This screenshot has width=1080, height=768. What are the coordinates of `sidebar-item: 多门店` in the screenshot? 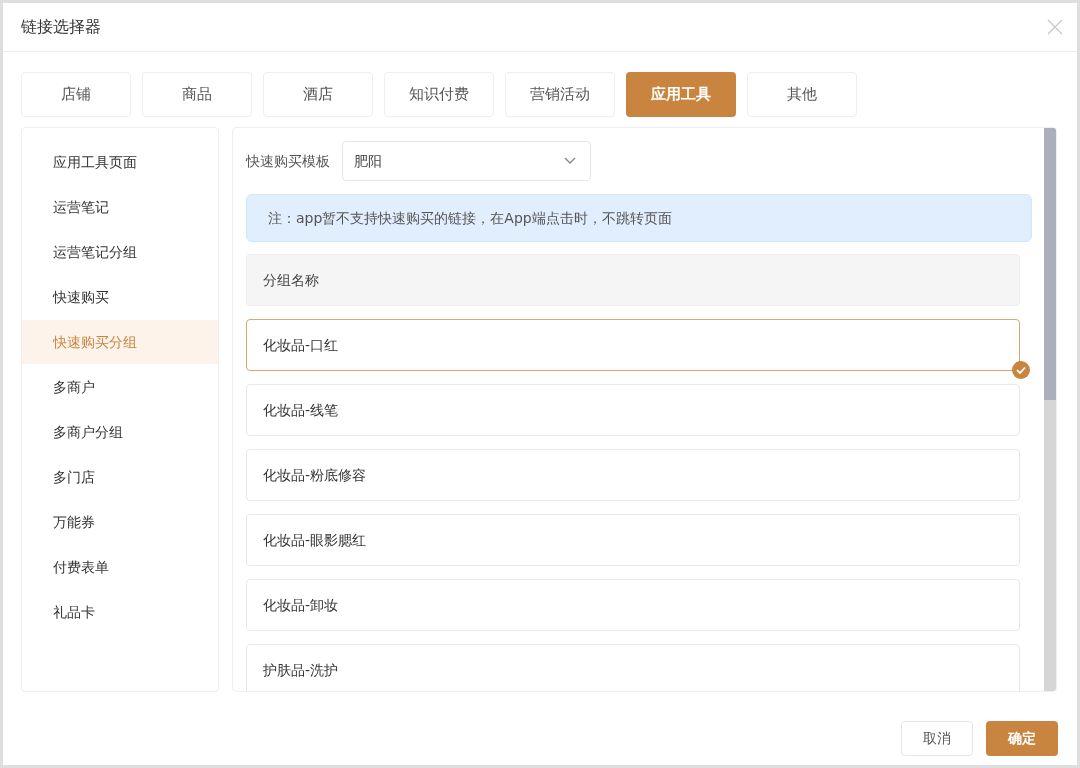 It's located at (120, 477).